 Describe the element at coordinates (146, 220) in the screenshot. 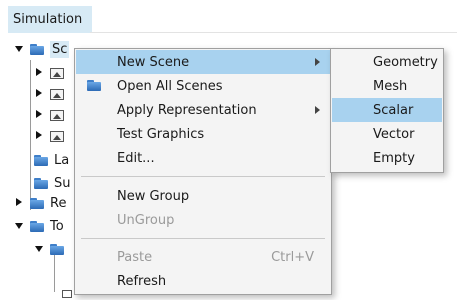

I see `menu-item-label: UnGroup` at that location.